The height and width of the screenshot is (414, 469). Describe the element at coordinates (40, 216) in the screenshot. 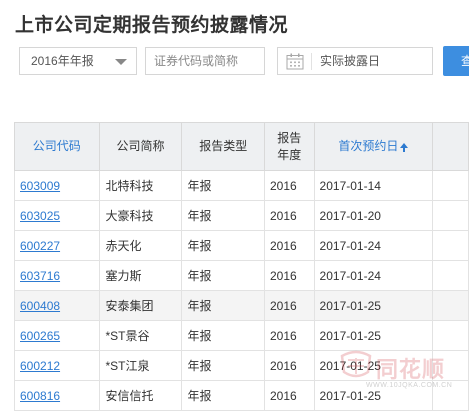

I see `company-code-link: 603025` at that location.